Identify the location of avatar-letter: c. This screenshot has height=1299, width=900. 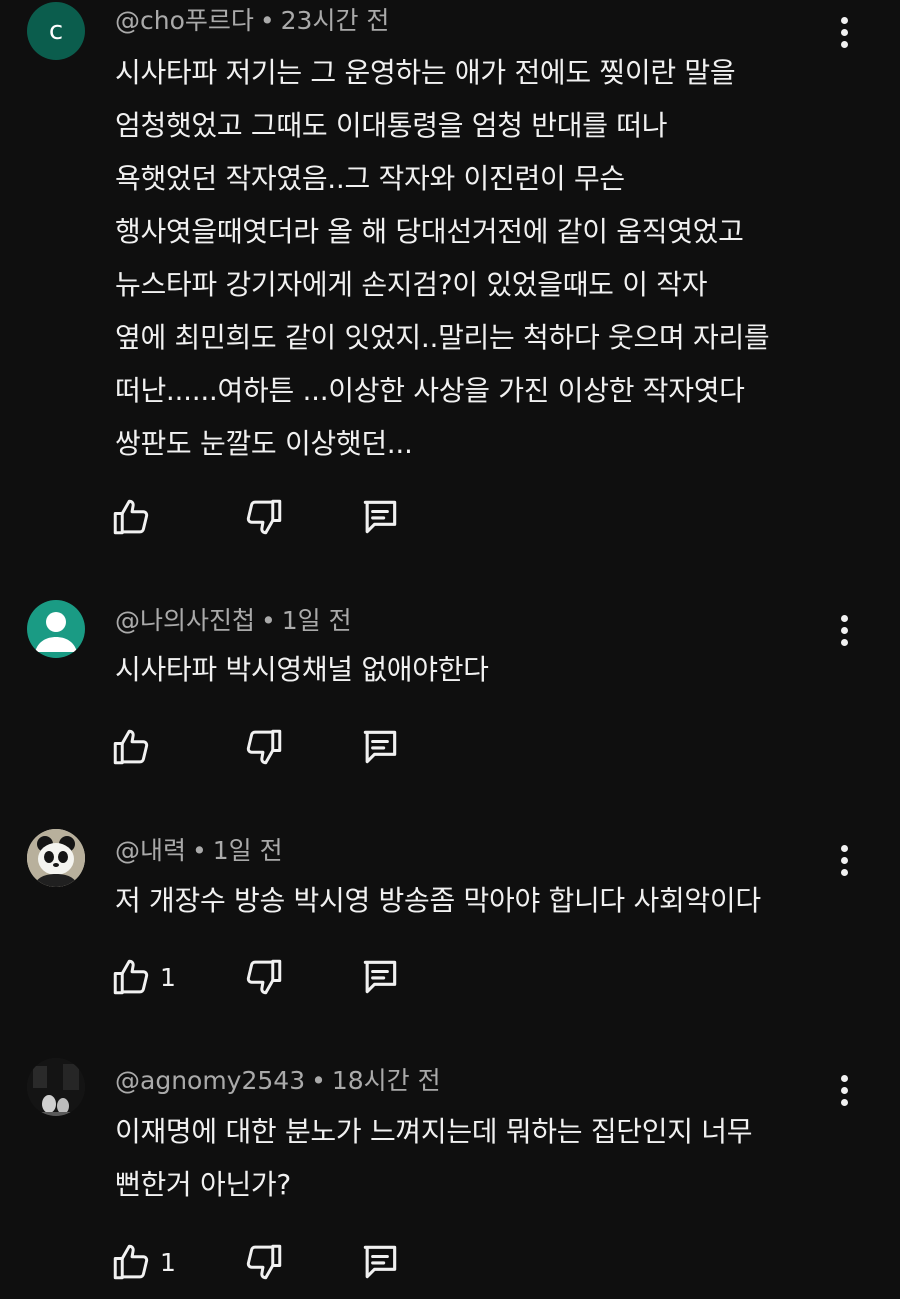
(56, 31).